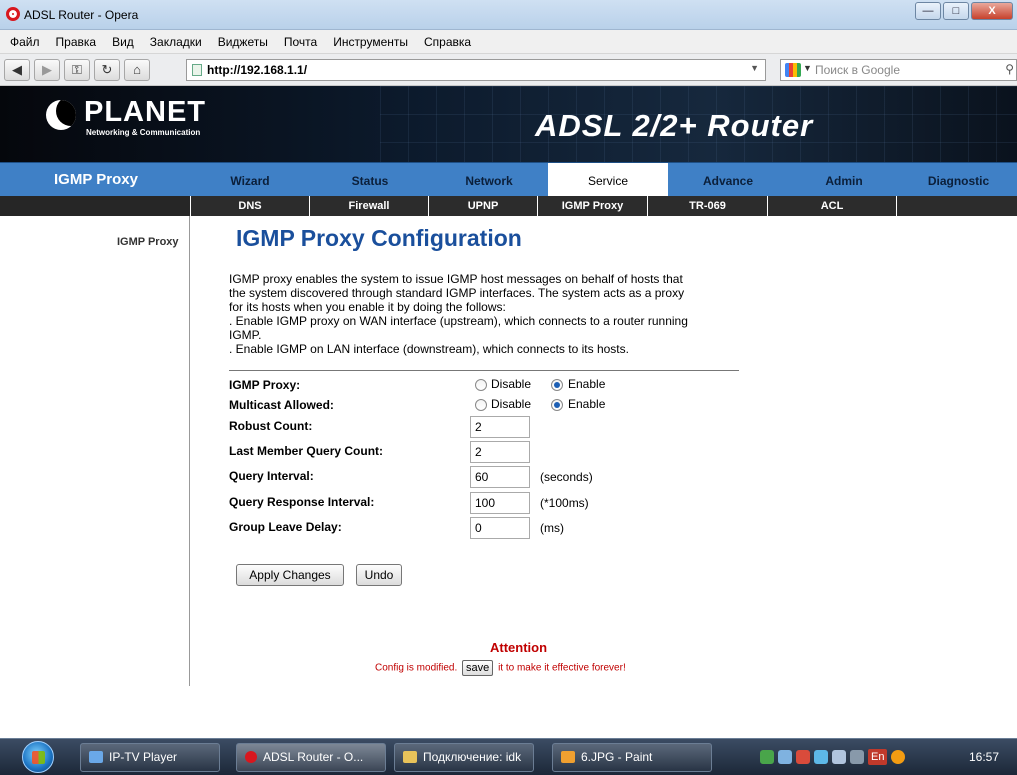 Image resolution: width=1017 pixels, height=775 pixels. I want to click on menu-edit: Правка, so click(76, 42).